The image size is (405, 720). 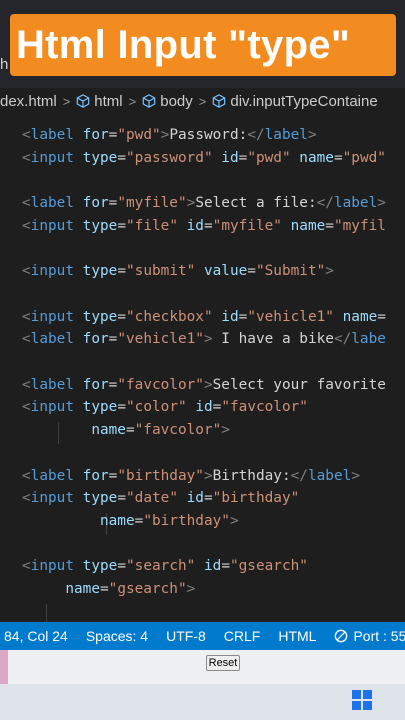 I want to click on code-token: </, so click(x=299, y=475).